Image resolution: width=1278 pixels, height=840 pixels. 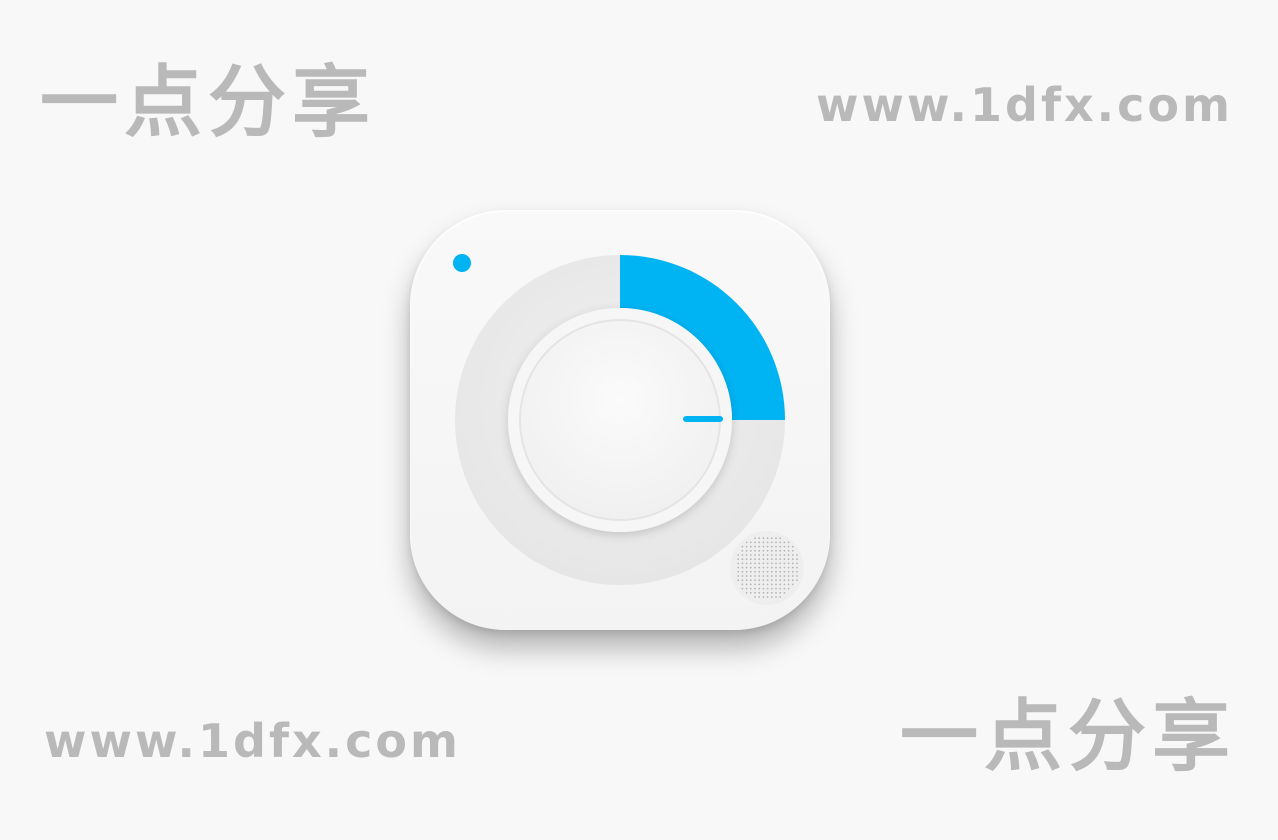 I want to click on dial-marker, so click(x=703, y=419).